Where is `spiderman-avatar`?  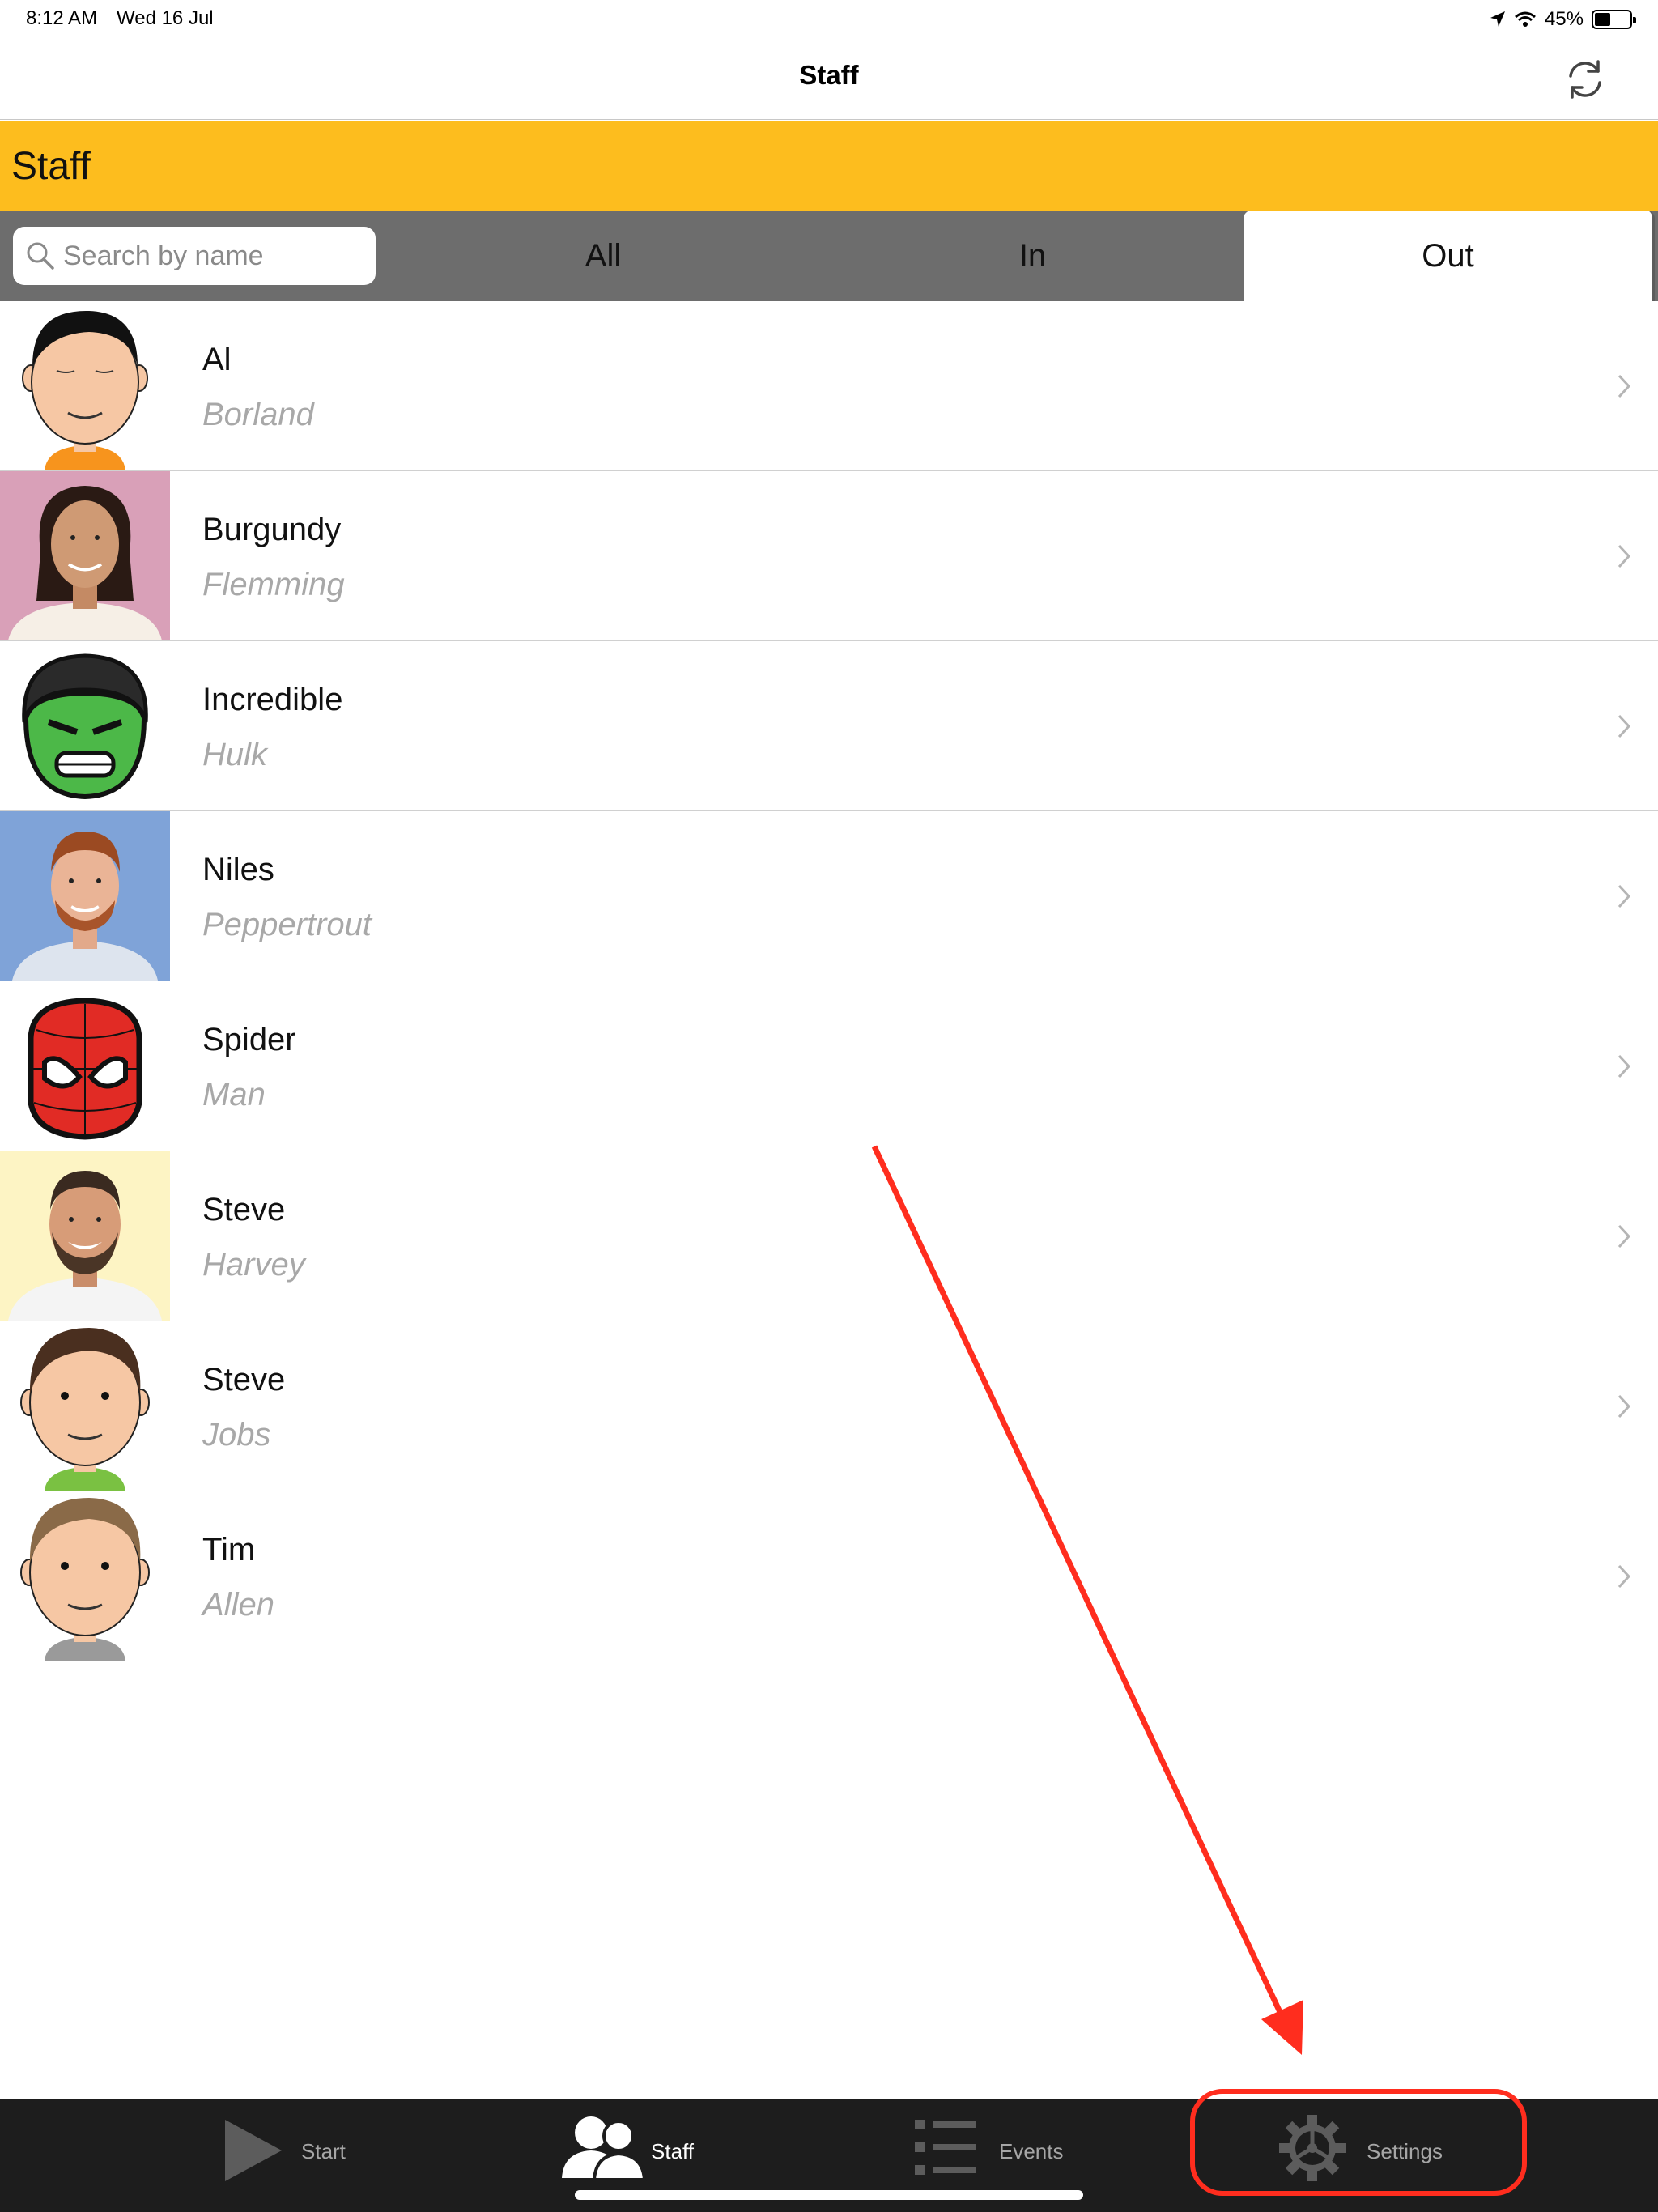 spiderman-avatar is located at coordinates (85, 1066).